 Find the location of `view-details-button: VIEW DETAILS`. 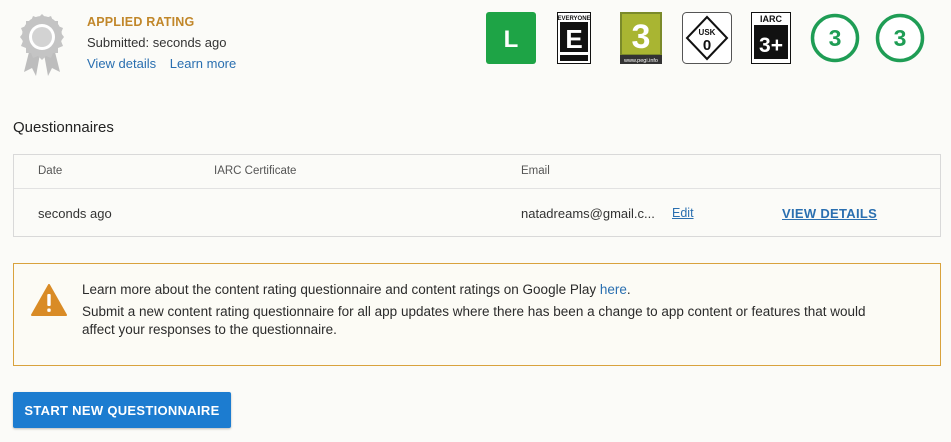

view-details-button: VIEW DETAILS is located at coordinates (829, 213).